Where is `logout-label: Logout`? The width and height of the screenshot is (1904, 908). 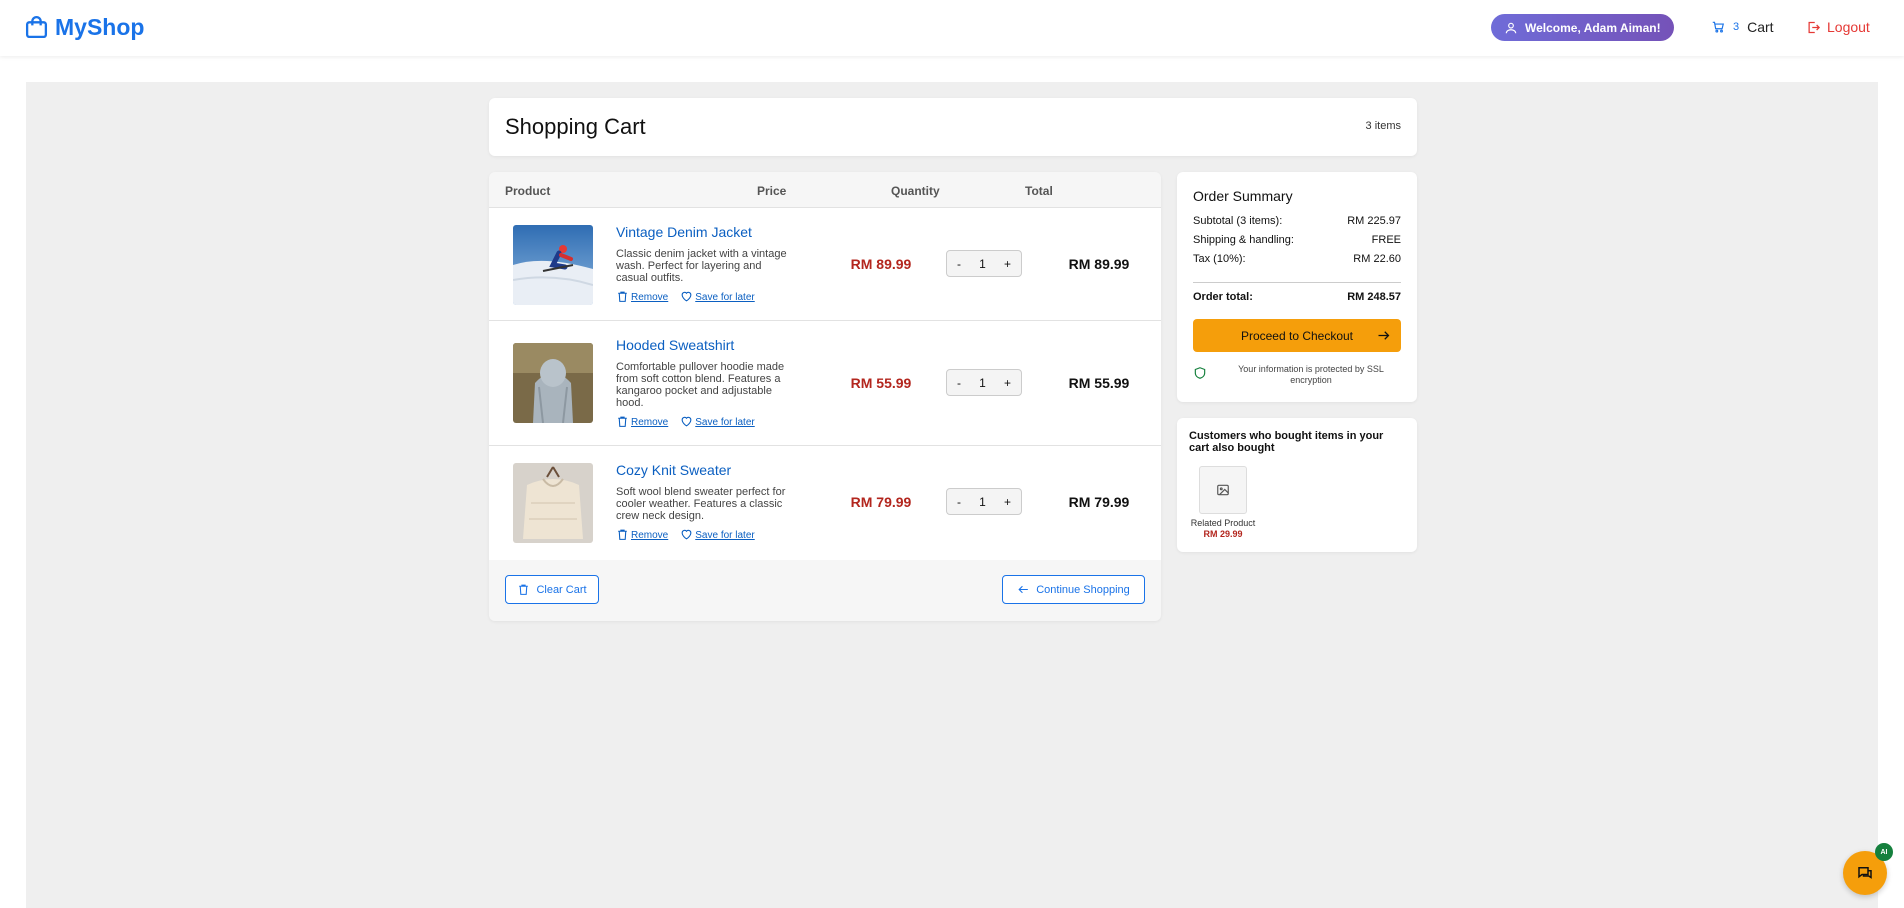
logout-label: Logout is located at coordinates (1848, 27).